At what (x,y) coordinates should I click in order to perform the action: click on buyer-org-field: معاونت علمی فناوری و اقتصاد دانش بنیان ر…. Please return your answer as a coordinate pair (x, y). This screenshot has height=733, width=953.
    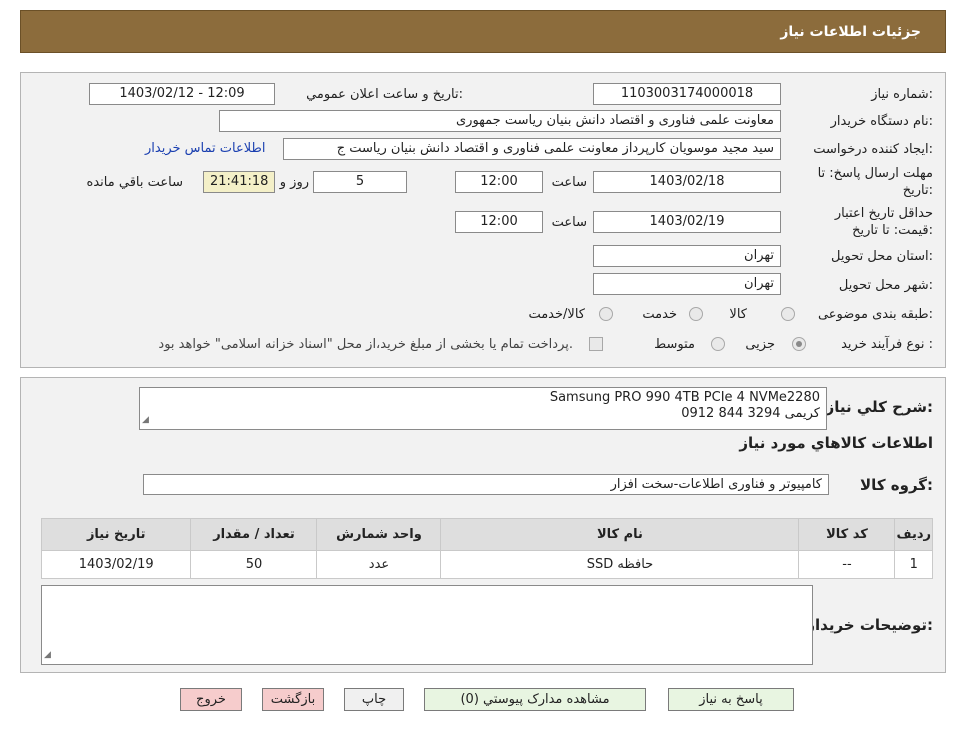
    Looking at the image, I should click on (500, 121).